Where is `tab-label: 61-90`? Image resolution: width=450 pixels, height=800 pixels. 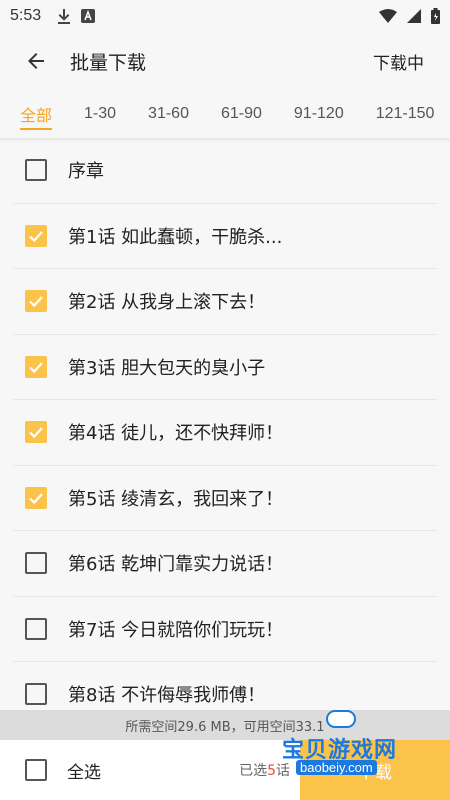 tab-label: 61-90 is located at coordinates (241, 113).